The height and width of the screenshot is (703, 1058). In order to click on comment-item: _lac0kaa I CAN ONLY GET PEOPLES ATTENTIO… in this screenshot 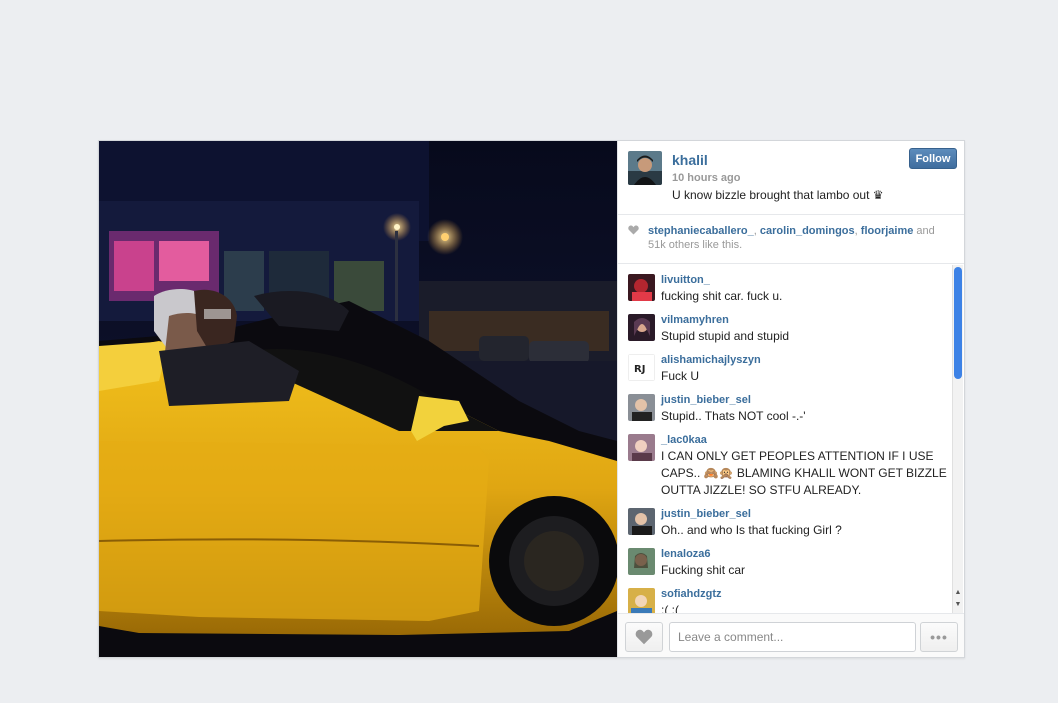, I will do `click(786, 466)`.